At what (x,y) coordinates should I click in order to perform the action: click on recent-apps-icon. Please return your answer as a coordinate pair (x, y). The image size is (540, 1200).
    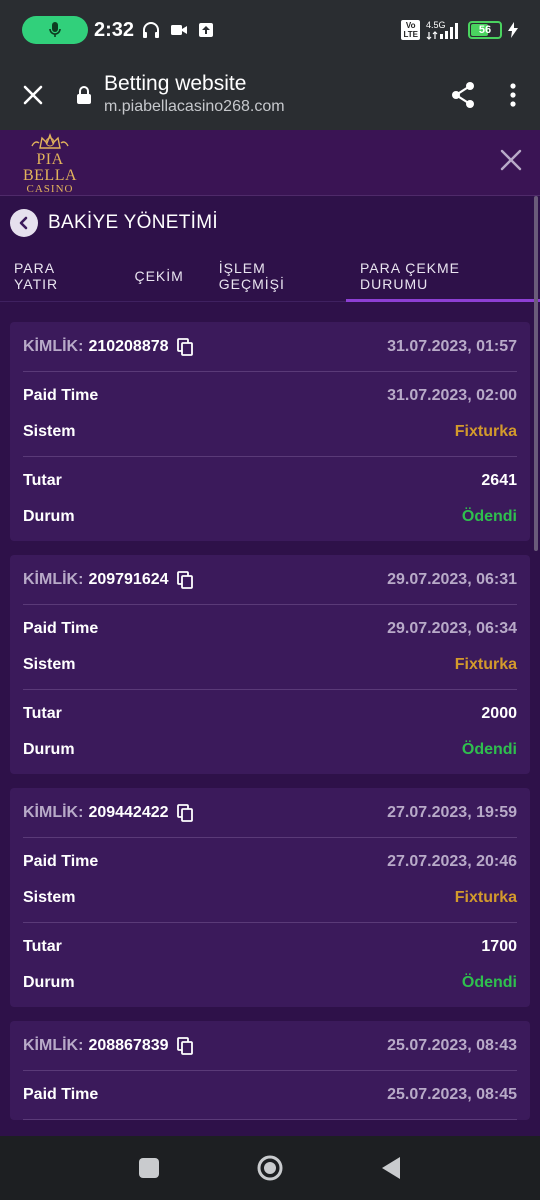
    Looking at the image, I should click on (149, 1168).